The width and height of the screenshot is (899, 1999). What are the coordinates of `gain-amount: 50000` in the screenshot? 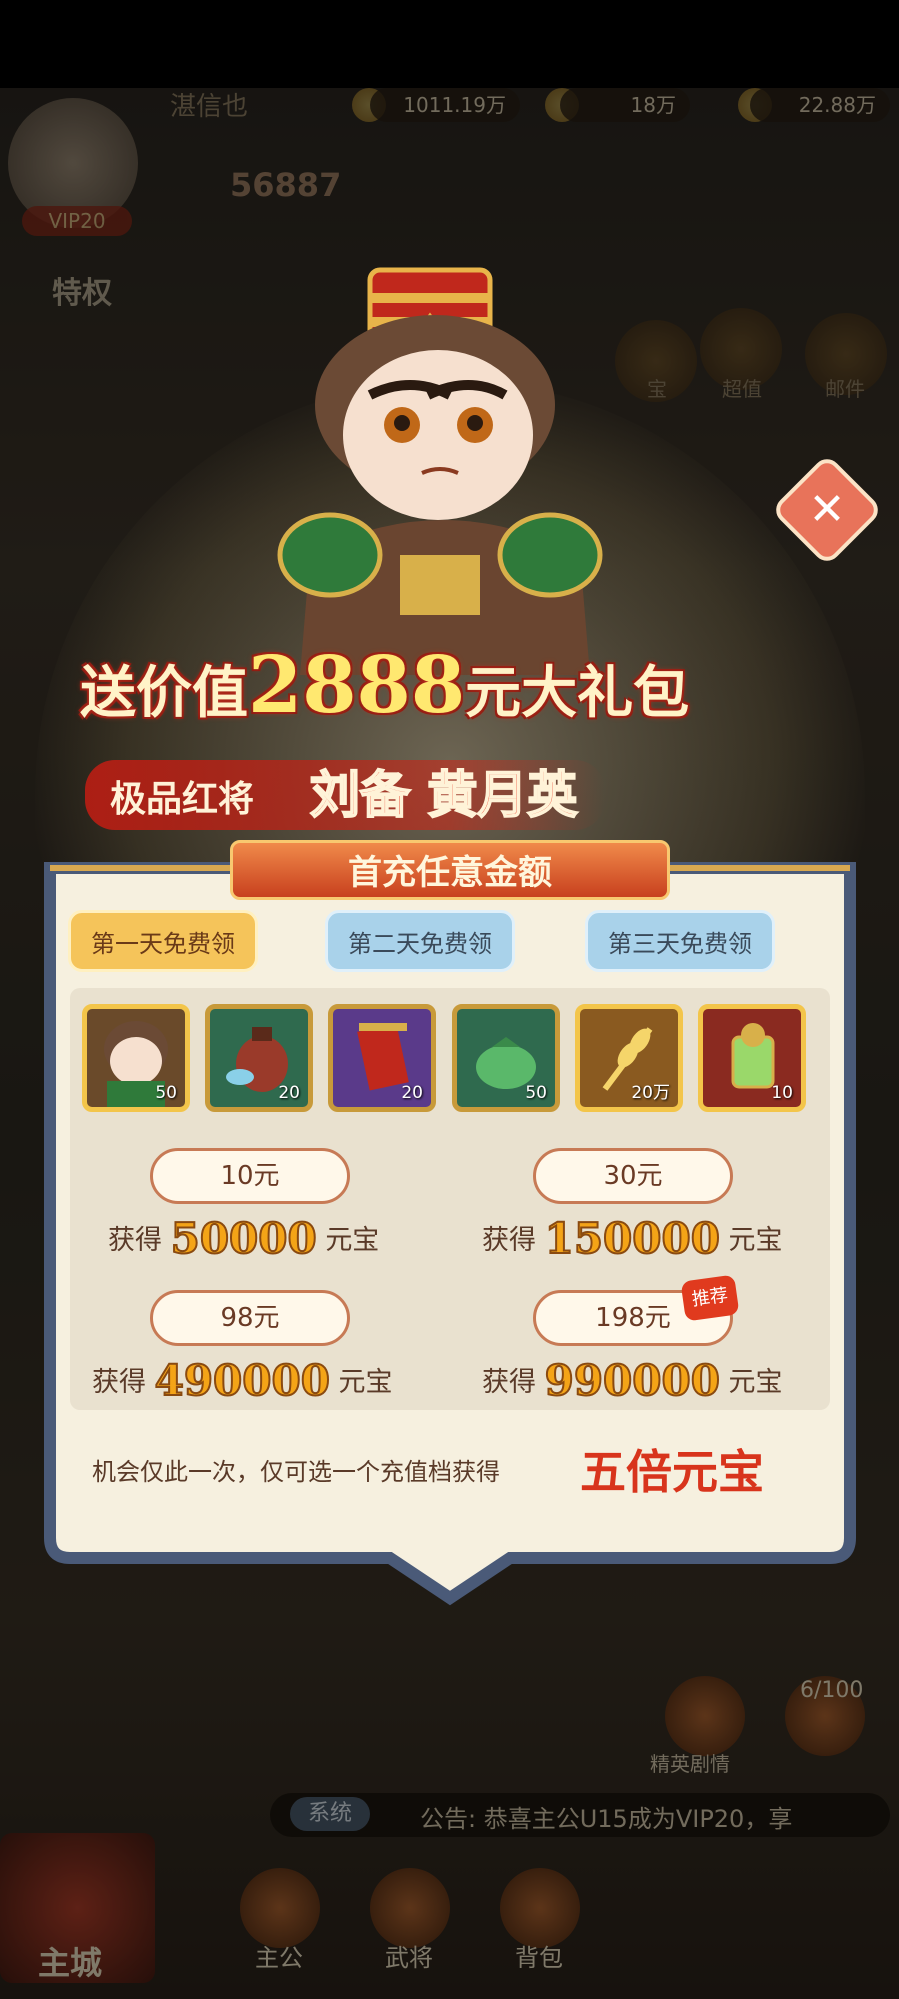 It's located at (244, 1238).